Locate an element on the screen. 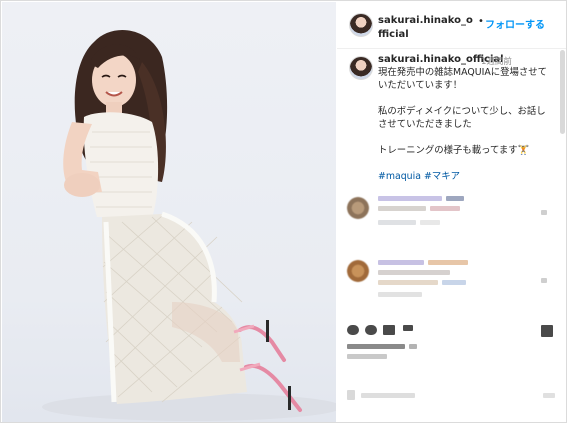 Image resolution: width=567 pixels, height=423 pixels. caption-avatar is located at coordinates (361, 68).